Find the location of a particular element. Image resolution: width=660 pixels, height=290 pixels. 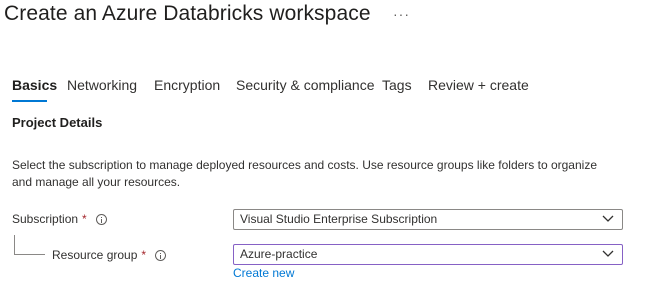

resource-group-label: Resource group * is located at coordinates (109, 255).